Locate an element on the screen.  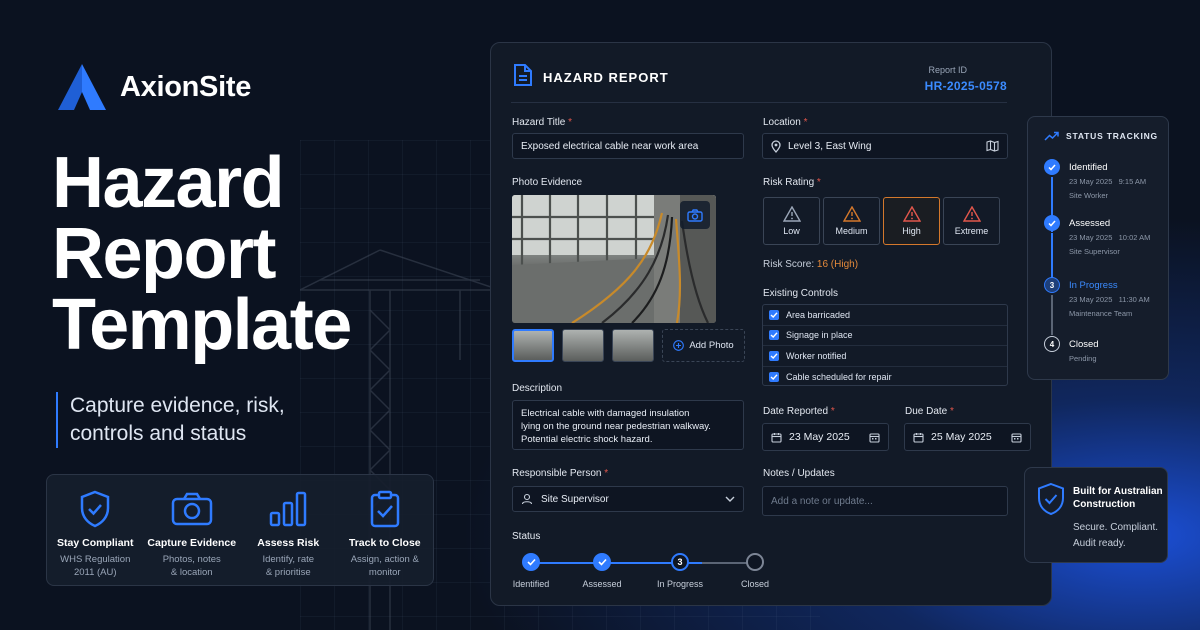
risk-score-value: 16 (High) is located at coordinates (837, 264).